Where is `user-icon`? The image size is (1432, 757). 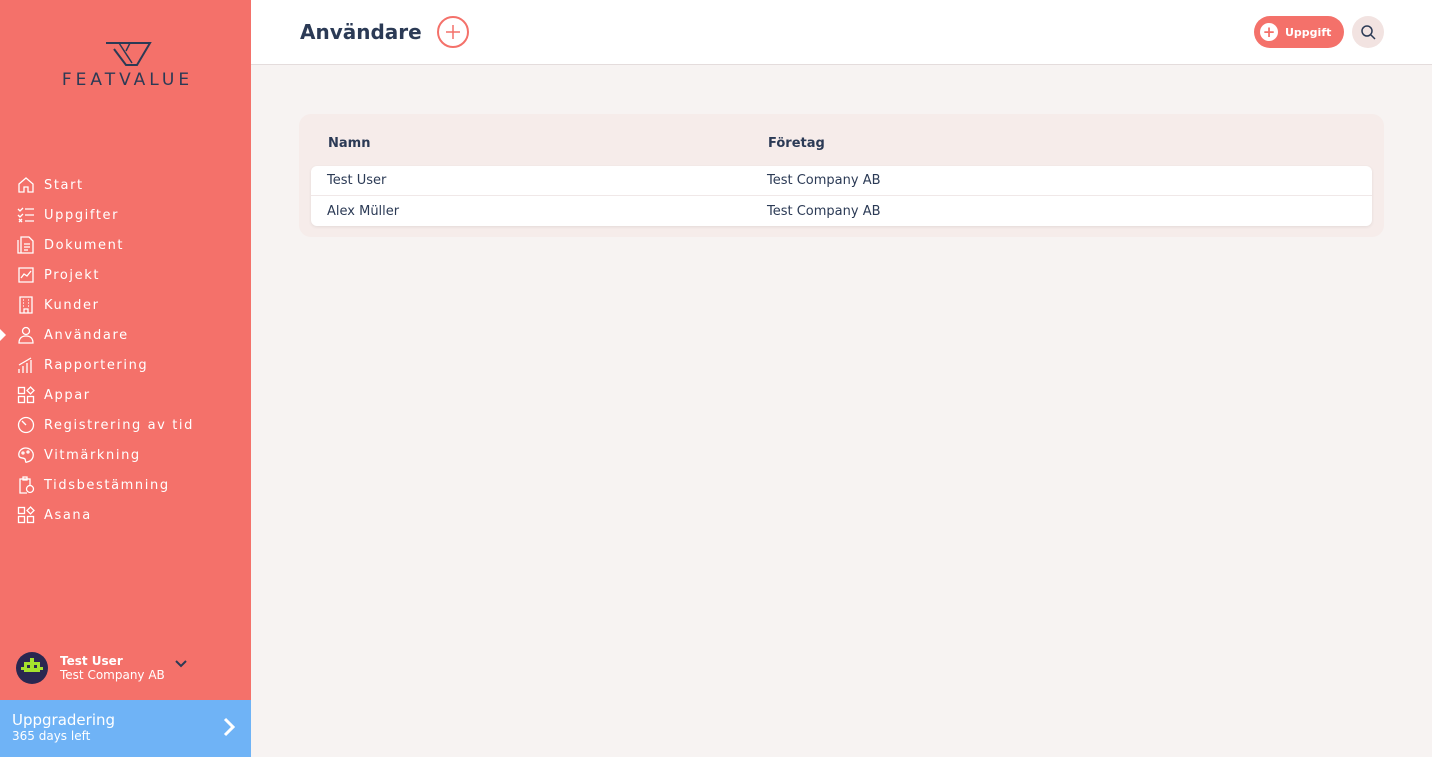 user-icon is located at coordinates (26, 335).